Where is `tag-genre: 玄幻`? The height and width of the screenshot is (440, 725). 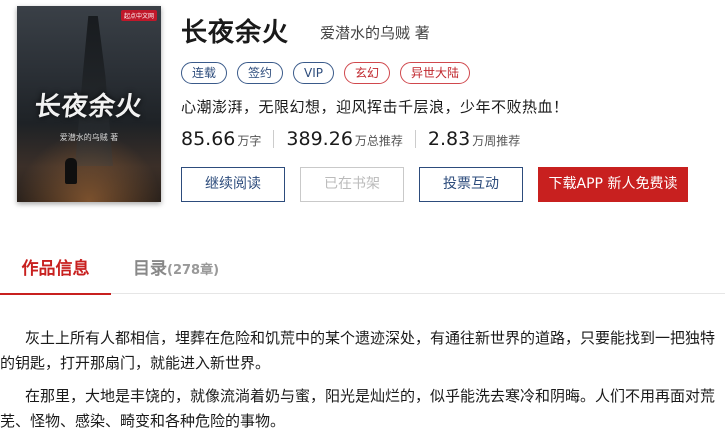
tag-genre: 玄幻 is located at coordinates (367, 73).